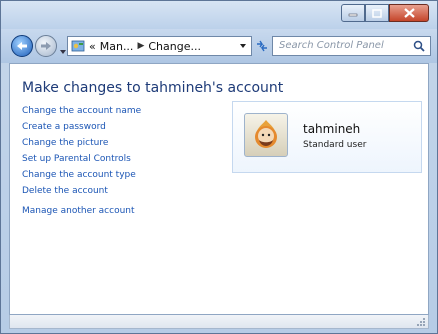 This screenshot has width=438, height=334. What do you see at coordinates (81, 111) in the screenshot?
I see `change-account-name-link: Change the account name` at bounding box center [81, 111].